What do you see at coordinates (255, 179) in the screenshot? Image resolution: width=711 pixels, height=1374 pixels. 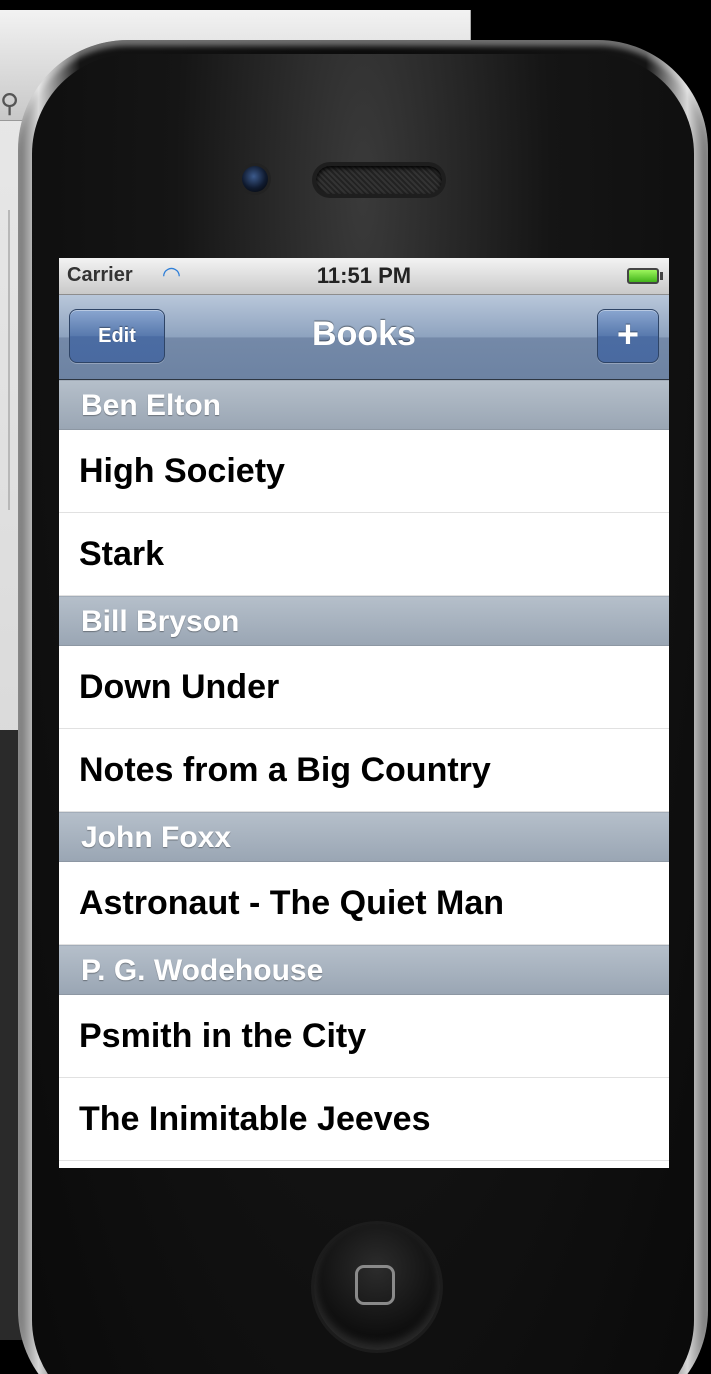 I see `front-camera-icon` at bounding box center [255, 179].